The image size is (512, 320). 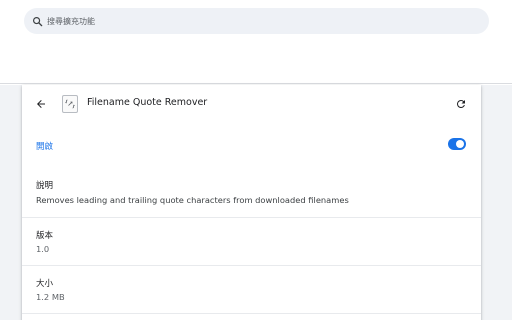 I want to click on enable-toggle, so click(x=457, y=144).